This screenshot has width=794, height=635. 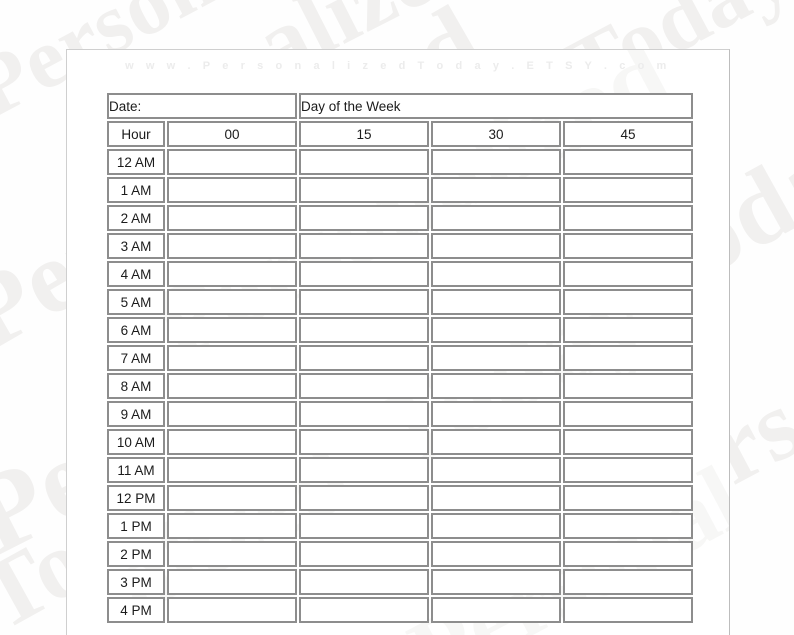 What do you see at coordinates (136, 246) in the screenshot?
I see `hour-label: 3 AM` at bounding box center [136, 246].